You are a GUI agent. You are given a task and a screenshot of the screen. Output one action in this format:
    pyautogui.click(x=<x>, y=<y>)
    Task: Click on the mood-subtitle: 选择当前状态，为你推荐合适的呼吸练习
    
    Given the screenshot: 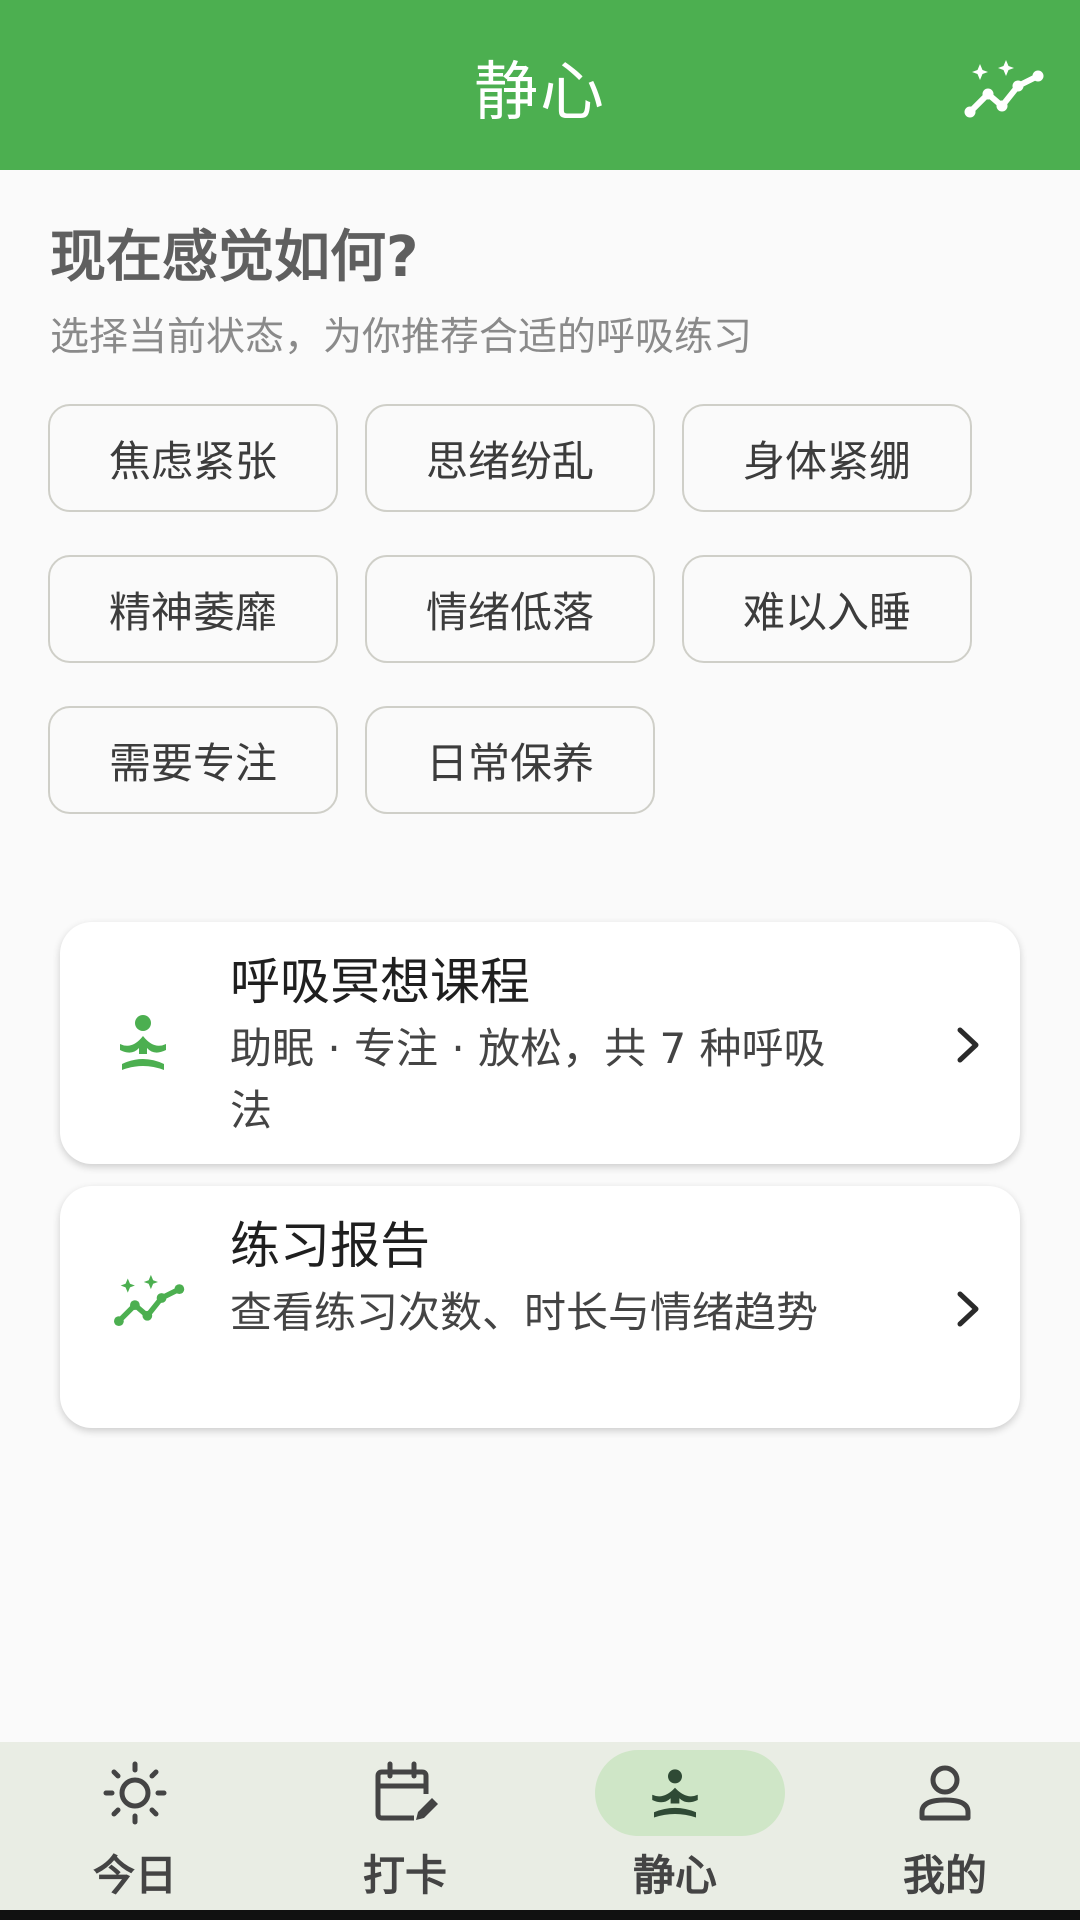 What is the action you would take?
    pyautogui.click(x=401, y=337)
    